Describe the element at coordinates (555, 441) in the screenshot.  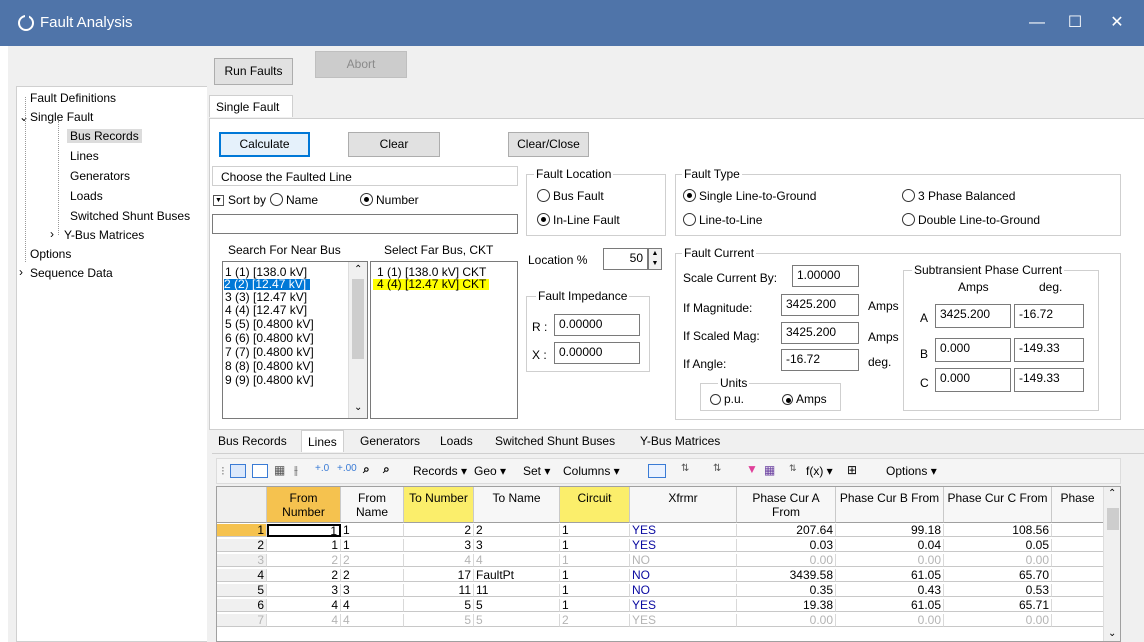
I see `tab-switched-shunt-buses: Switched Shunt Buses` at that location.